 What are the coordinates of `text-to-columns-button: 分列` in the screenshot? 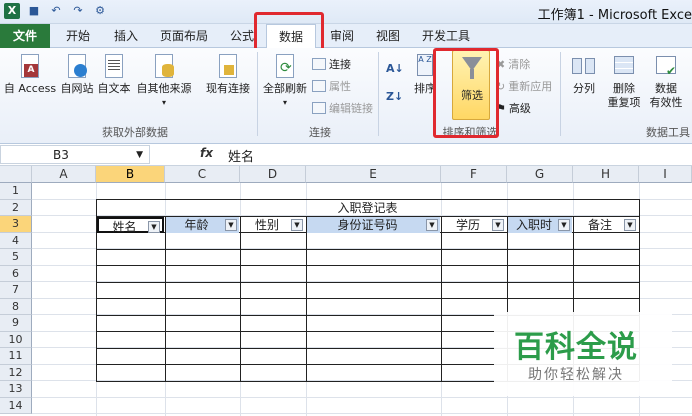 It's located at (584, 74).